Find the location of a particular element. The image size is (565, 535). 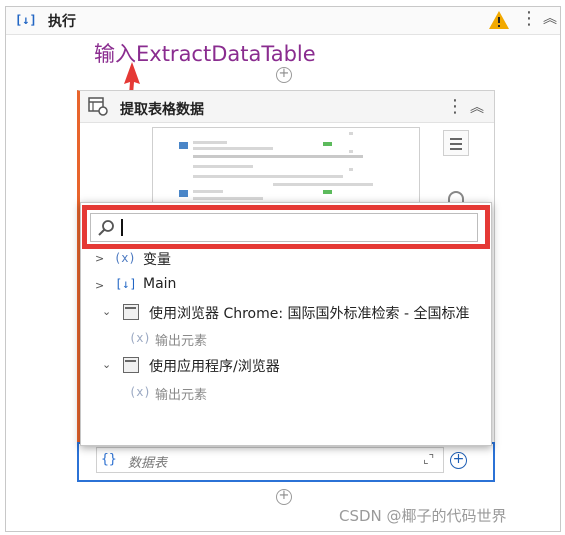

tree-item-variables: 变量 is located at coordinates (157, 259).